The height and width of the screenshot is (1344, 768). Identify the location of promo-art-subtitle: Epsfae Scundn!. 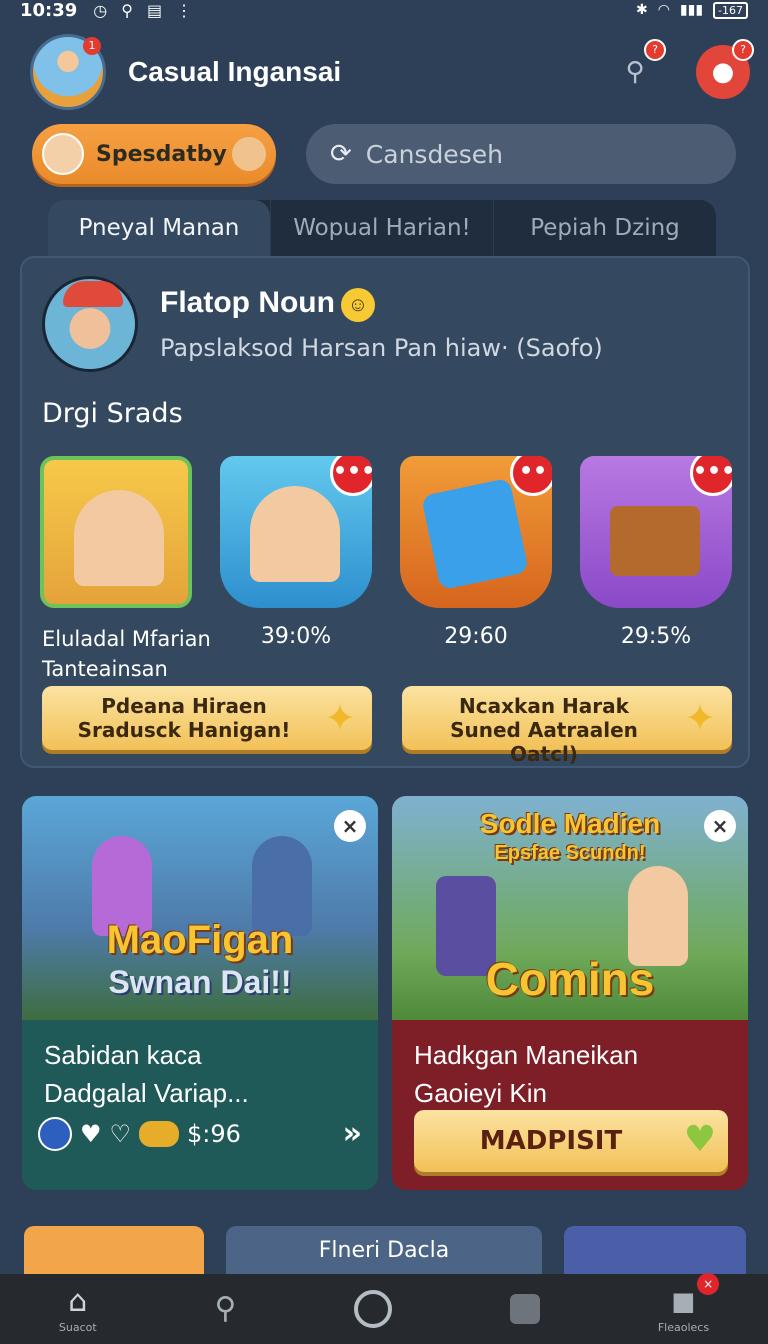
(570, 853).